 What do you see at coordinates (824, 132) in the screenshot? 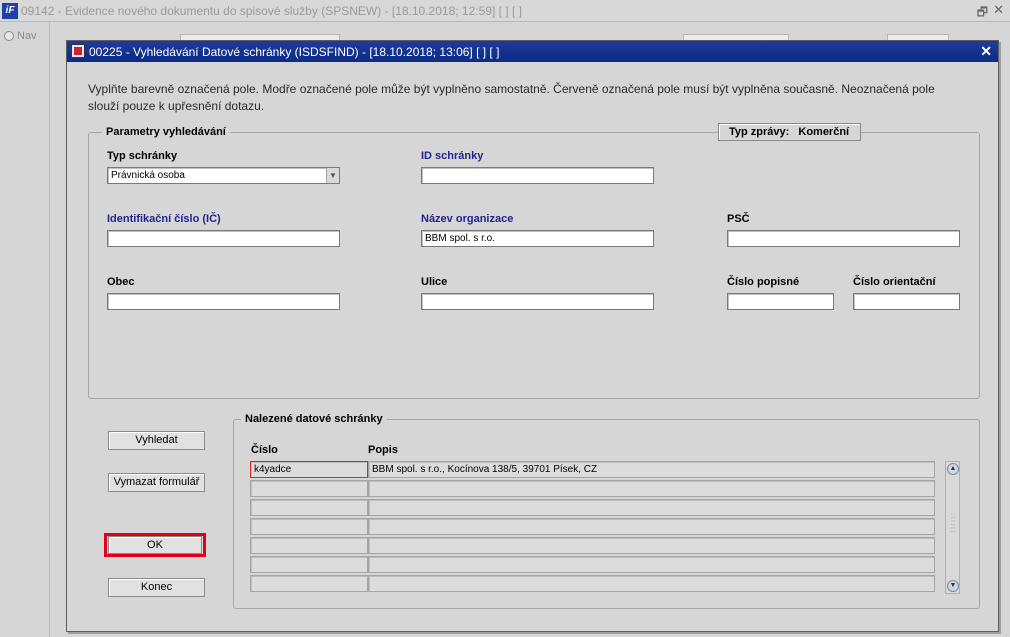
I see `message-type-value: Komerční` at bounding box center [824, 132].